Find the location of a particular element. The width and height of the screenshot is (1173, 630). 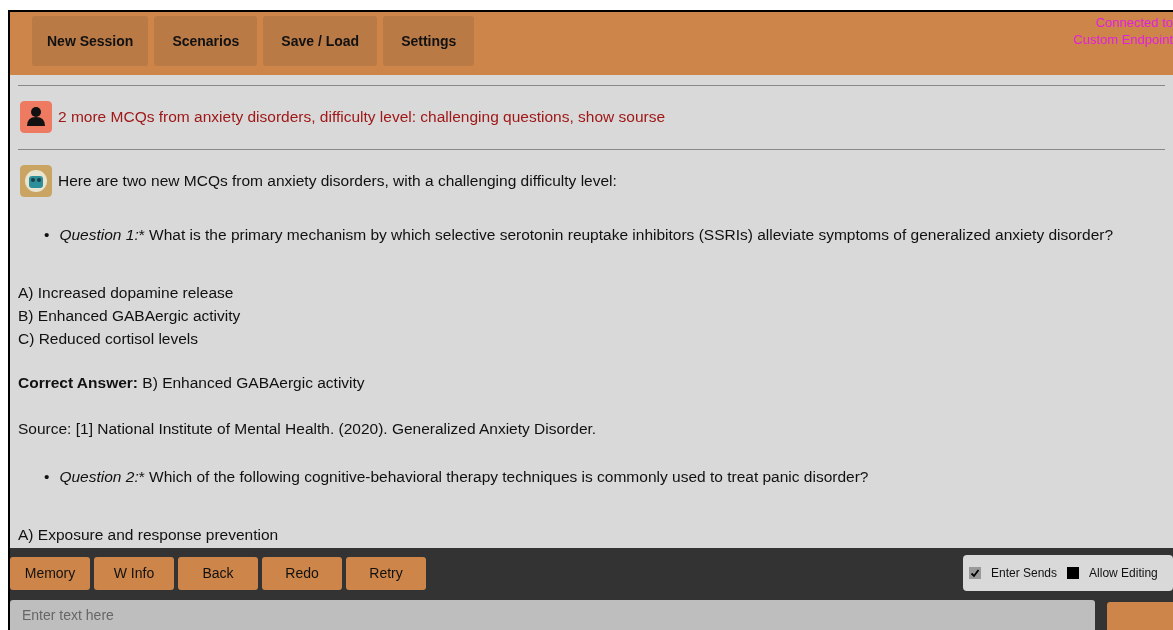

checkbox-label: Enter Sends is located at coordinates (1024, 573).